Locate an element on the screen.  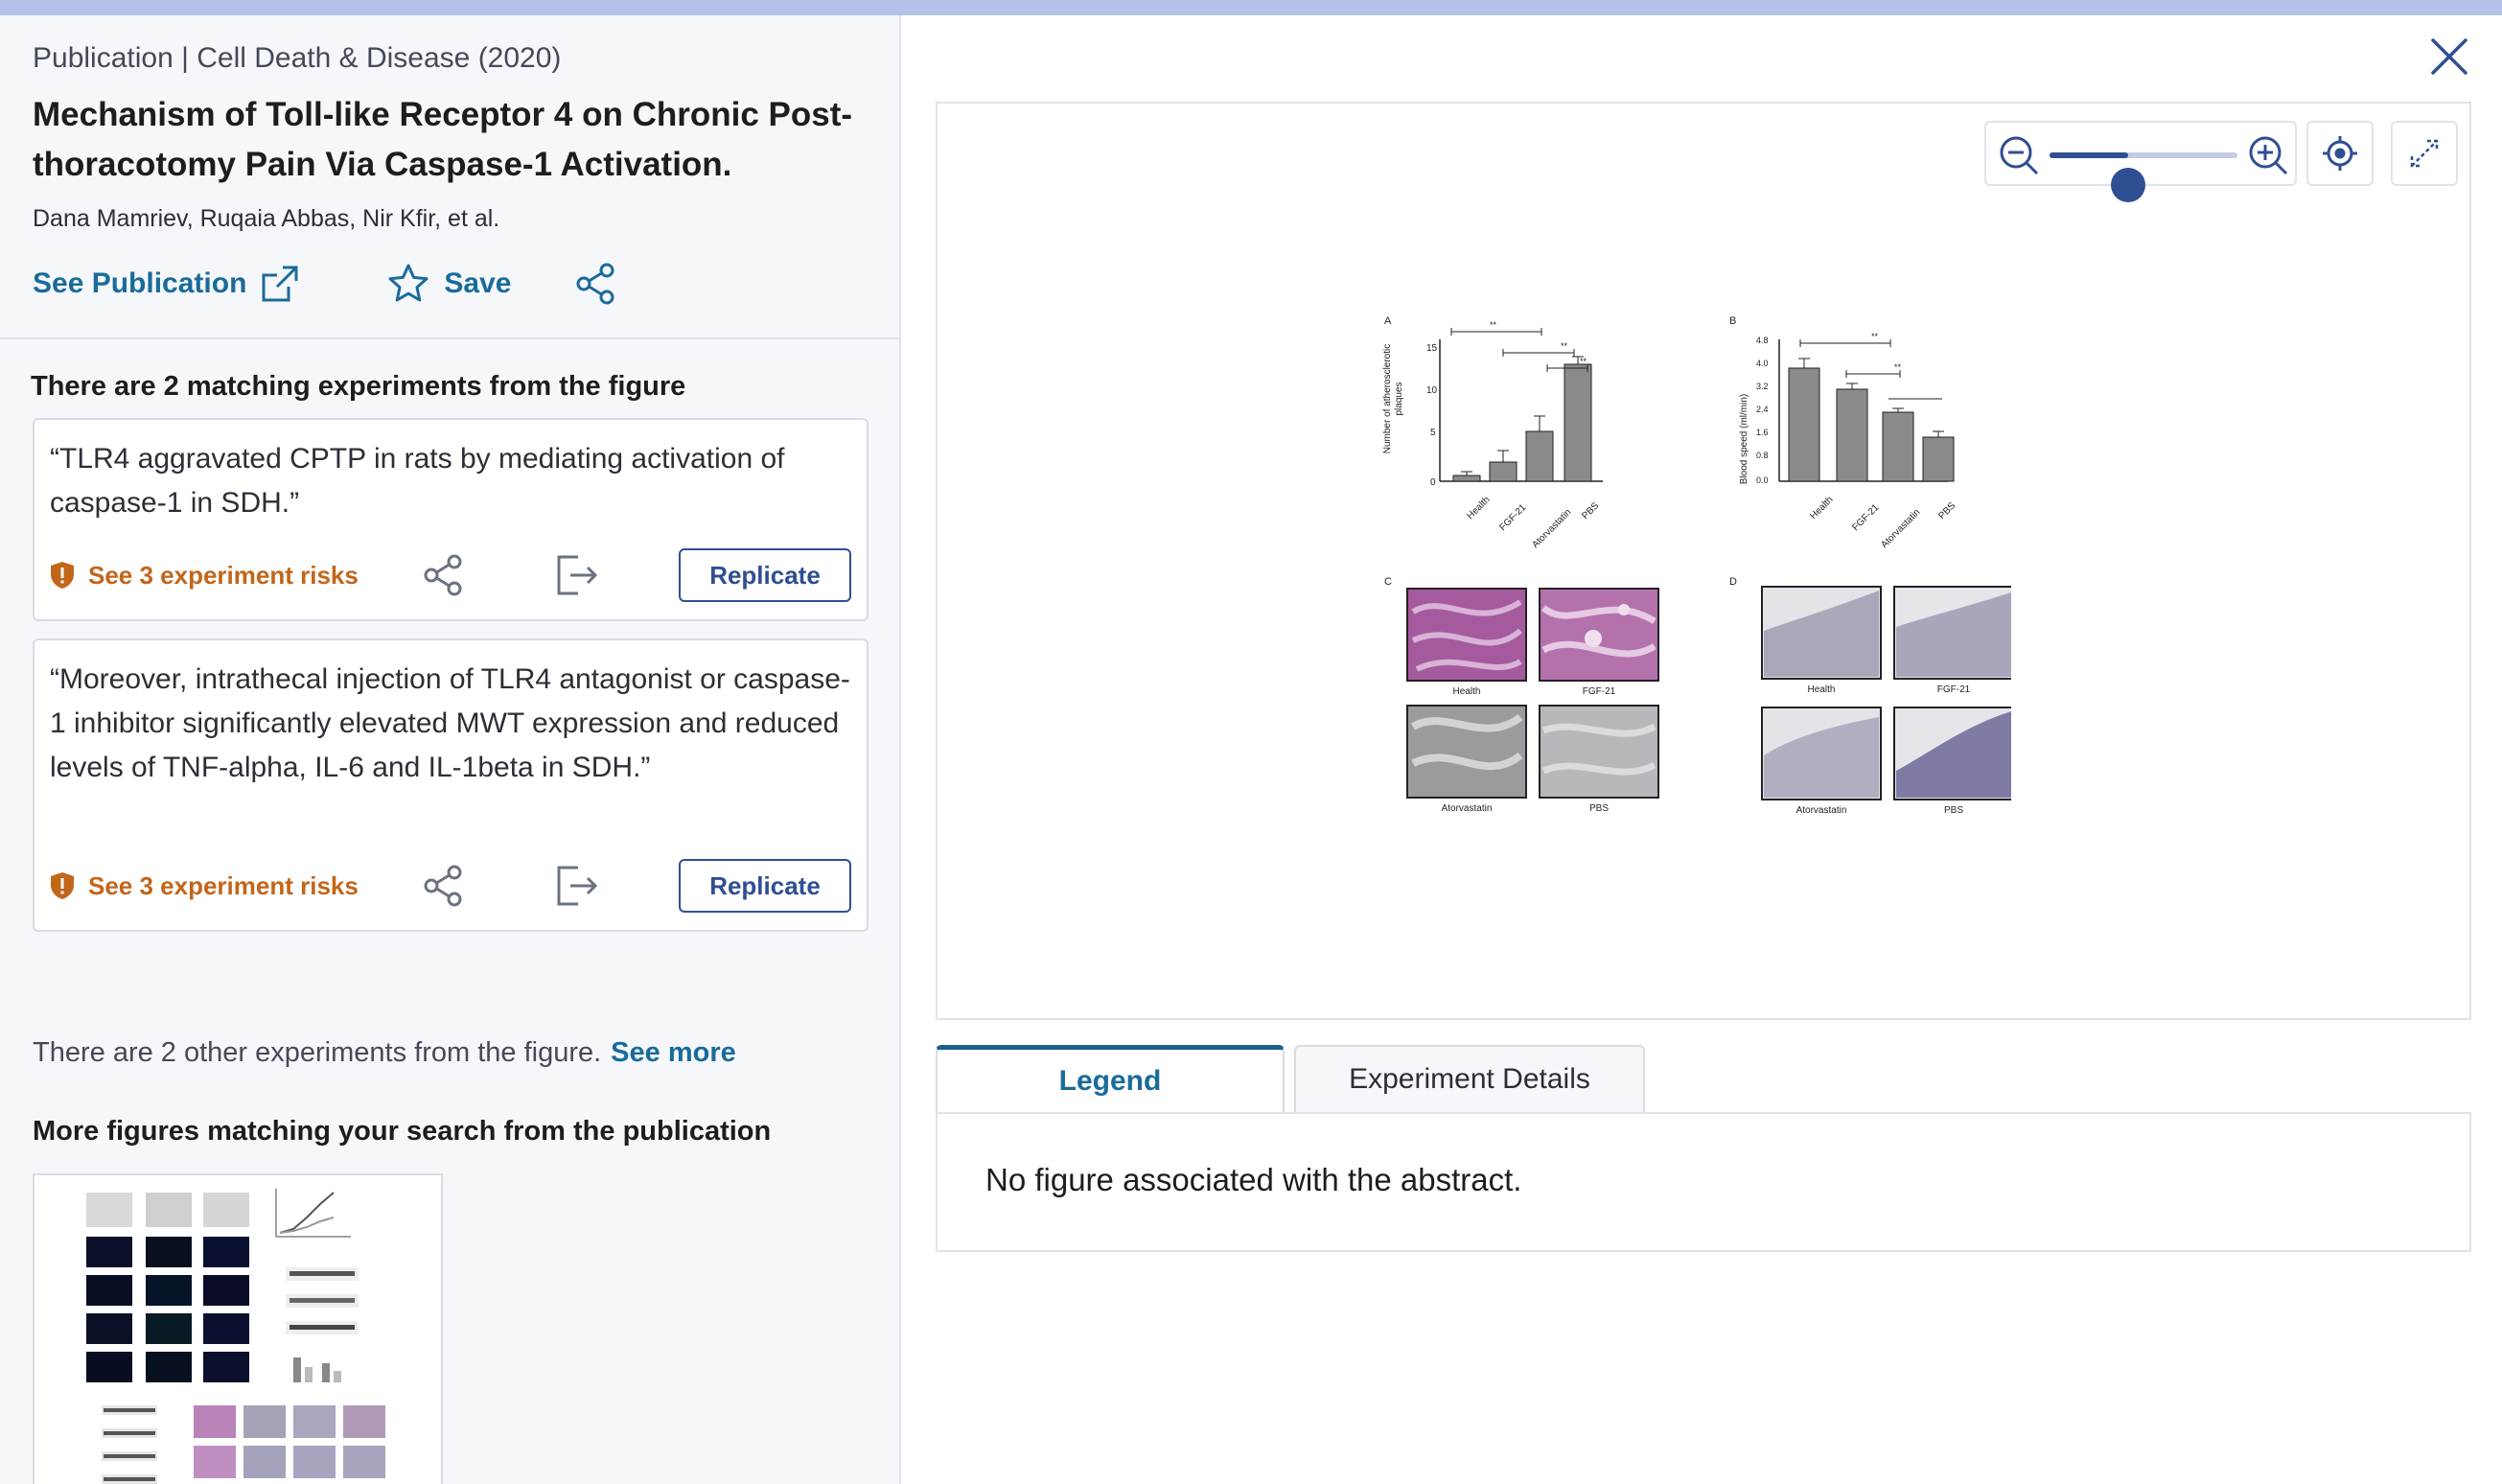
panel-c-label: Atorvastatin is located at coordinates (1467, 808).